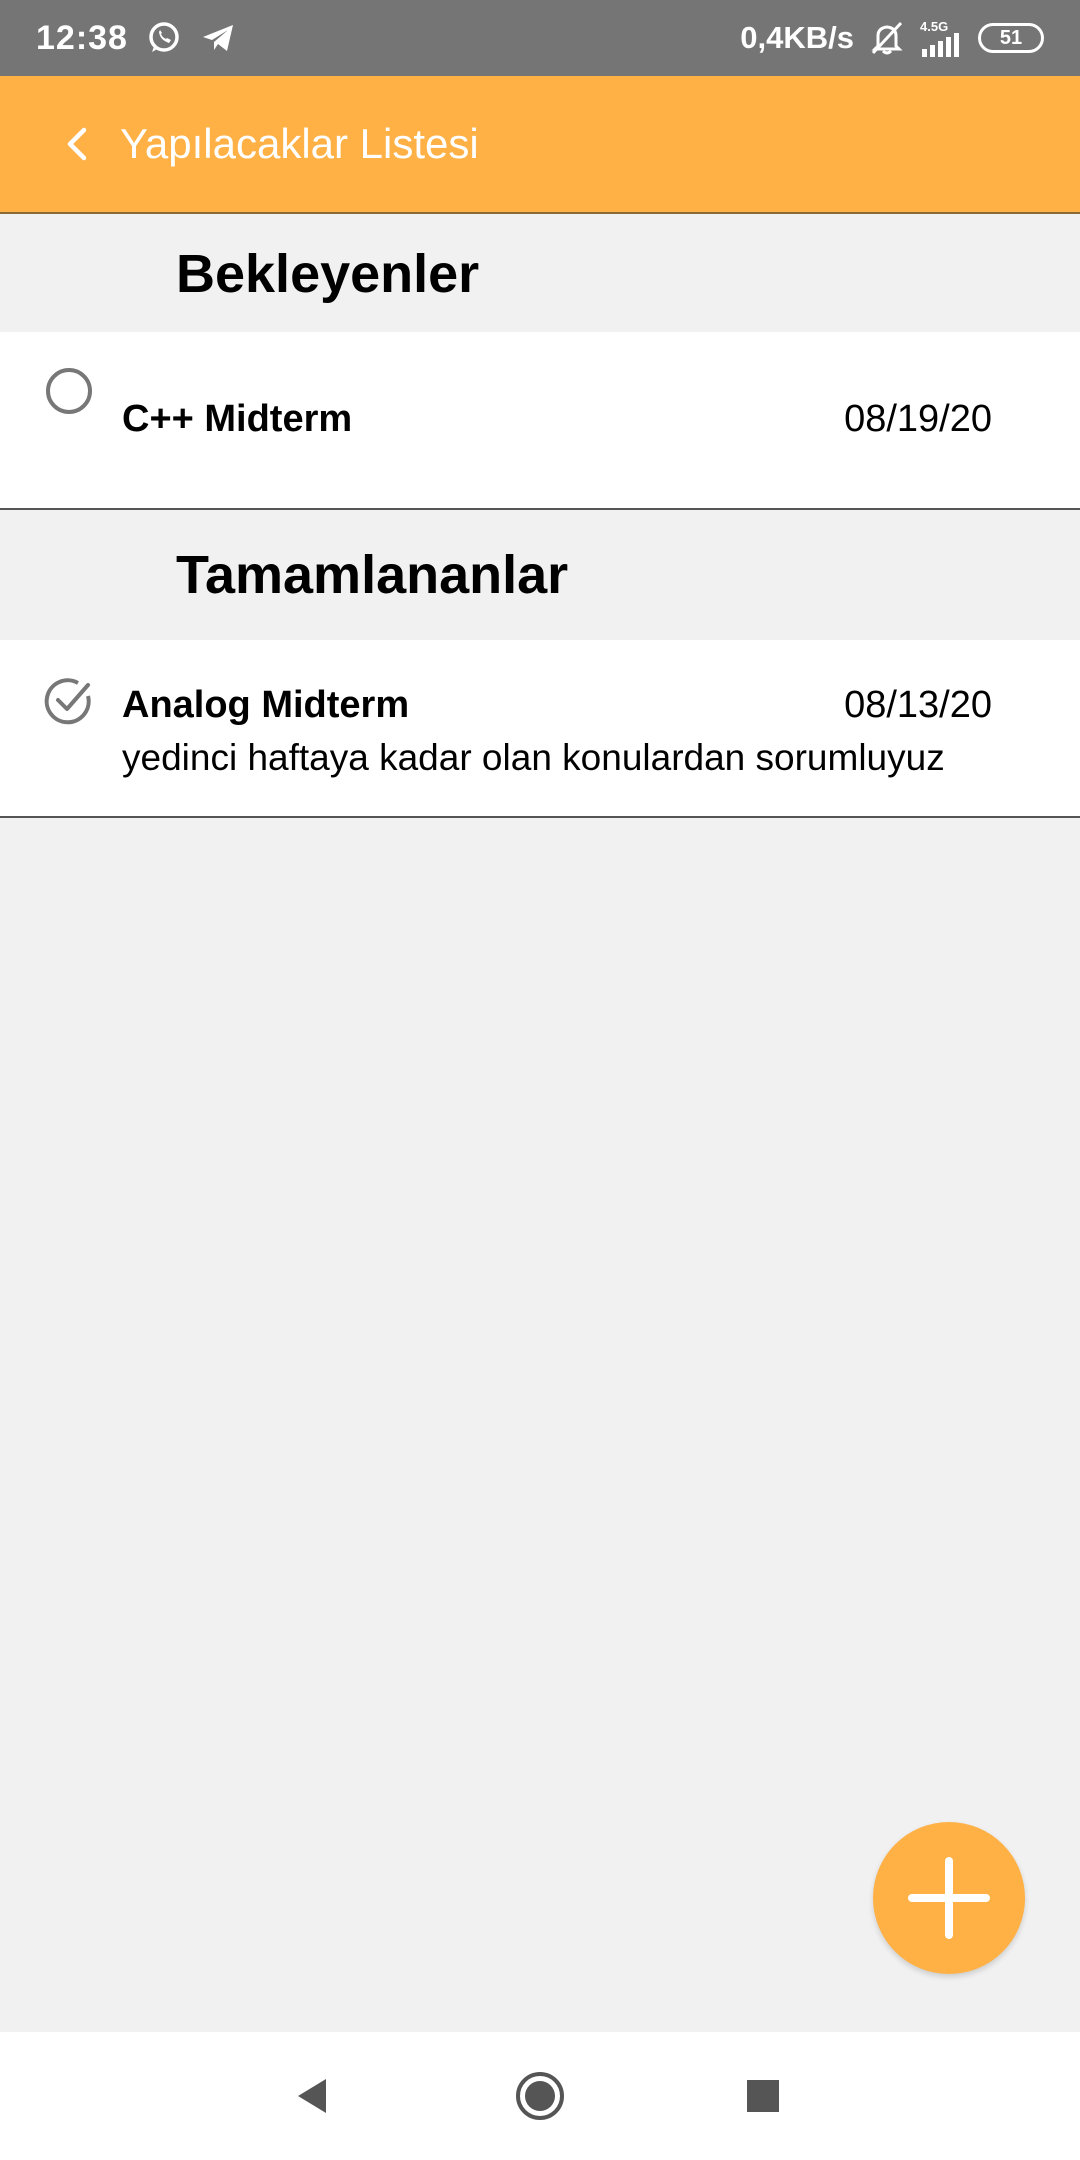 The height and width of the screenshot is (2160, 1080). What do you see at coordinates (934, 26) in the screenshot?
I see `network-type: 4.5G` at bounding box center [934, 26].